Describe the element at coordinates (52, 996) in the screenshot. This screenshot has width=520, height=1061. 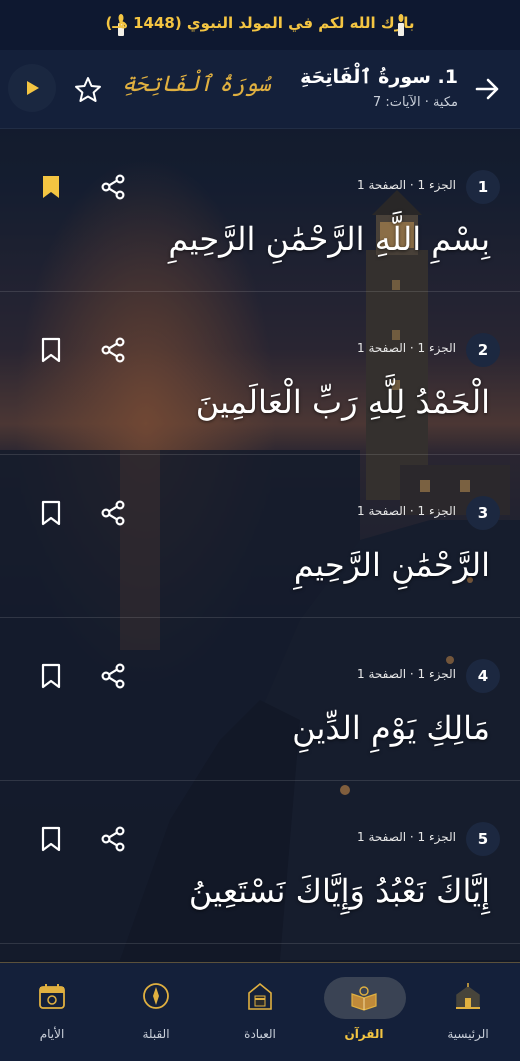
I see `calendar-icon` at that location.